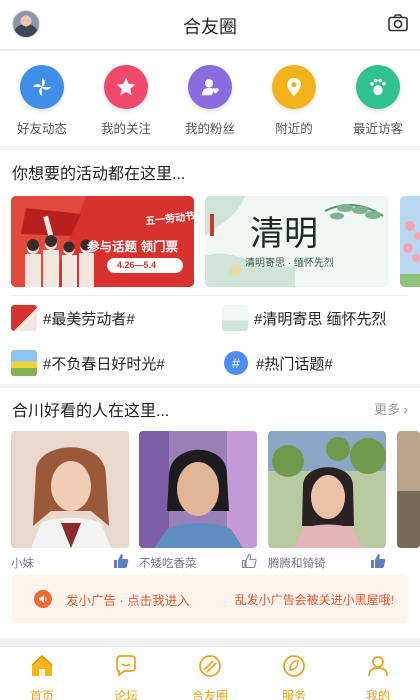 The image size is (420, 700). I want to click on quick-link-friend-feed: 好友动态, so click(42, 101).